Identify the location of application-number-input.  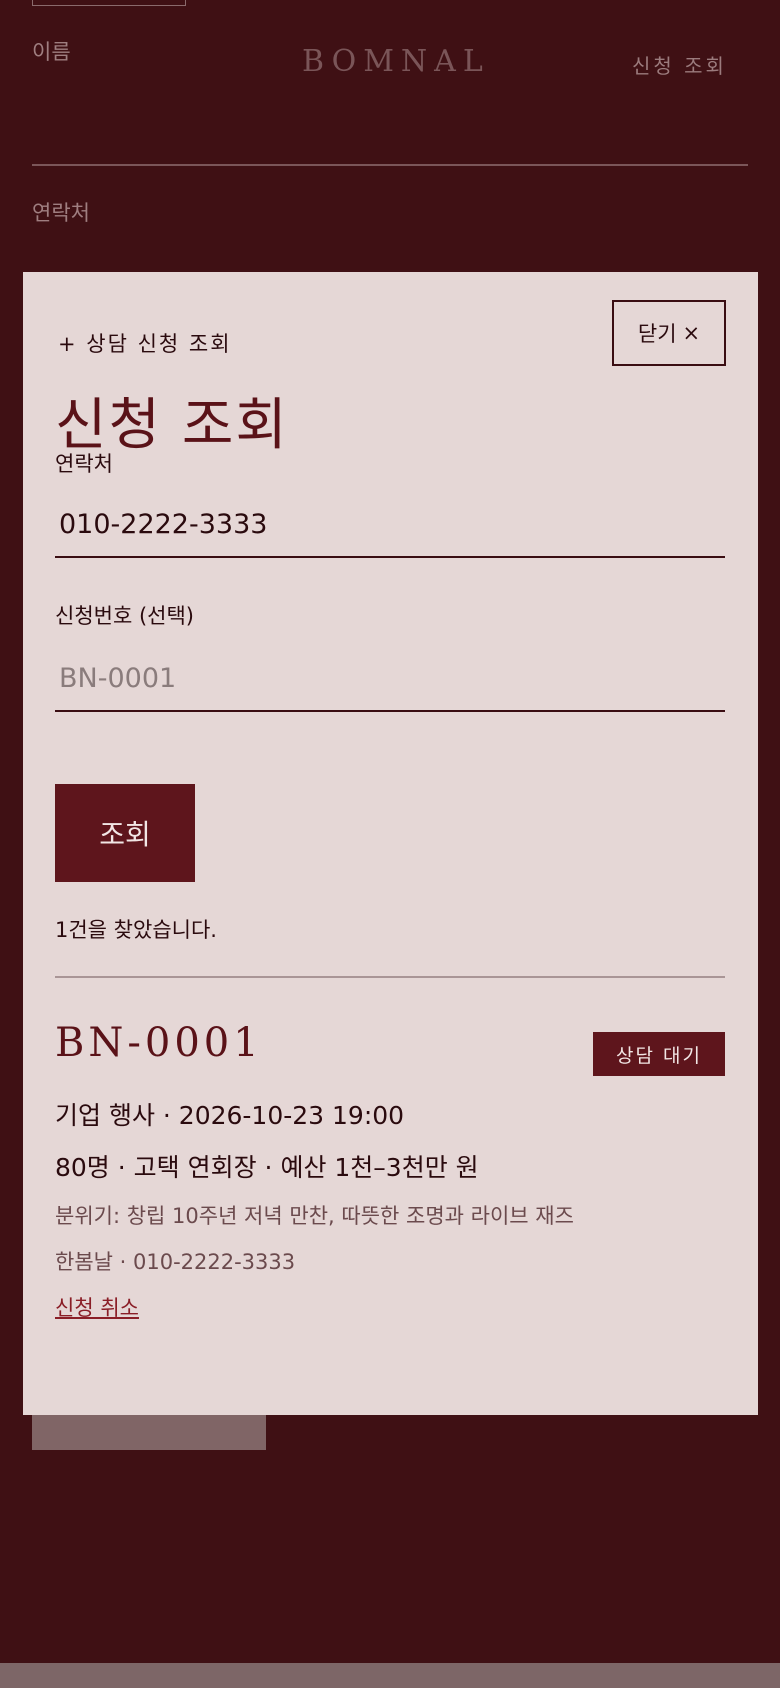
(390, 679).